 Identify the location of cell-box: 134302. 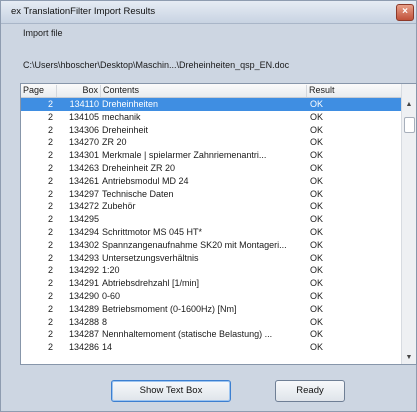
(83, 244).